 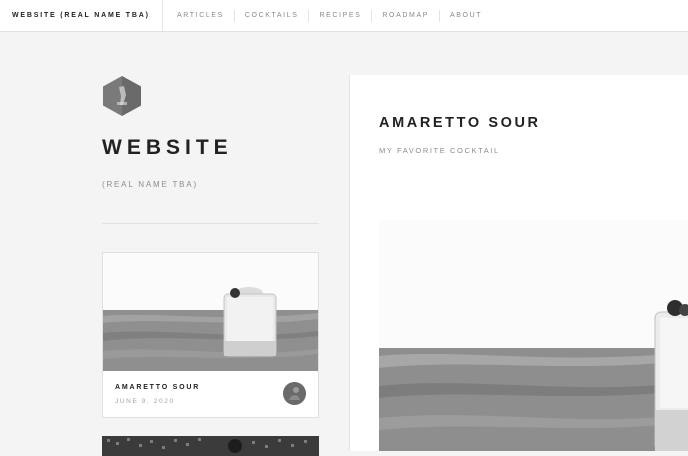 I want to click on post-card: AMARETTO SOUR JUNE 9, 2020, so click(x=210, y=335).